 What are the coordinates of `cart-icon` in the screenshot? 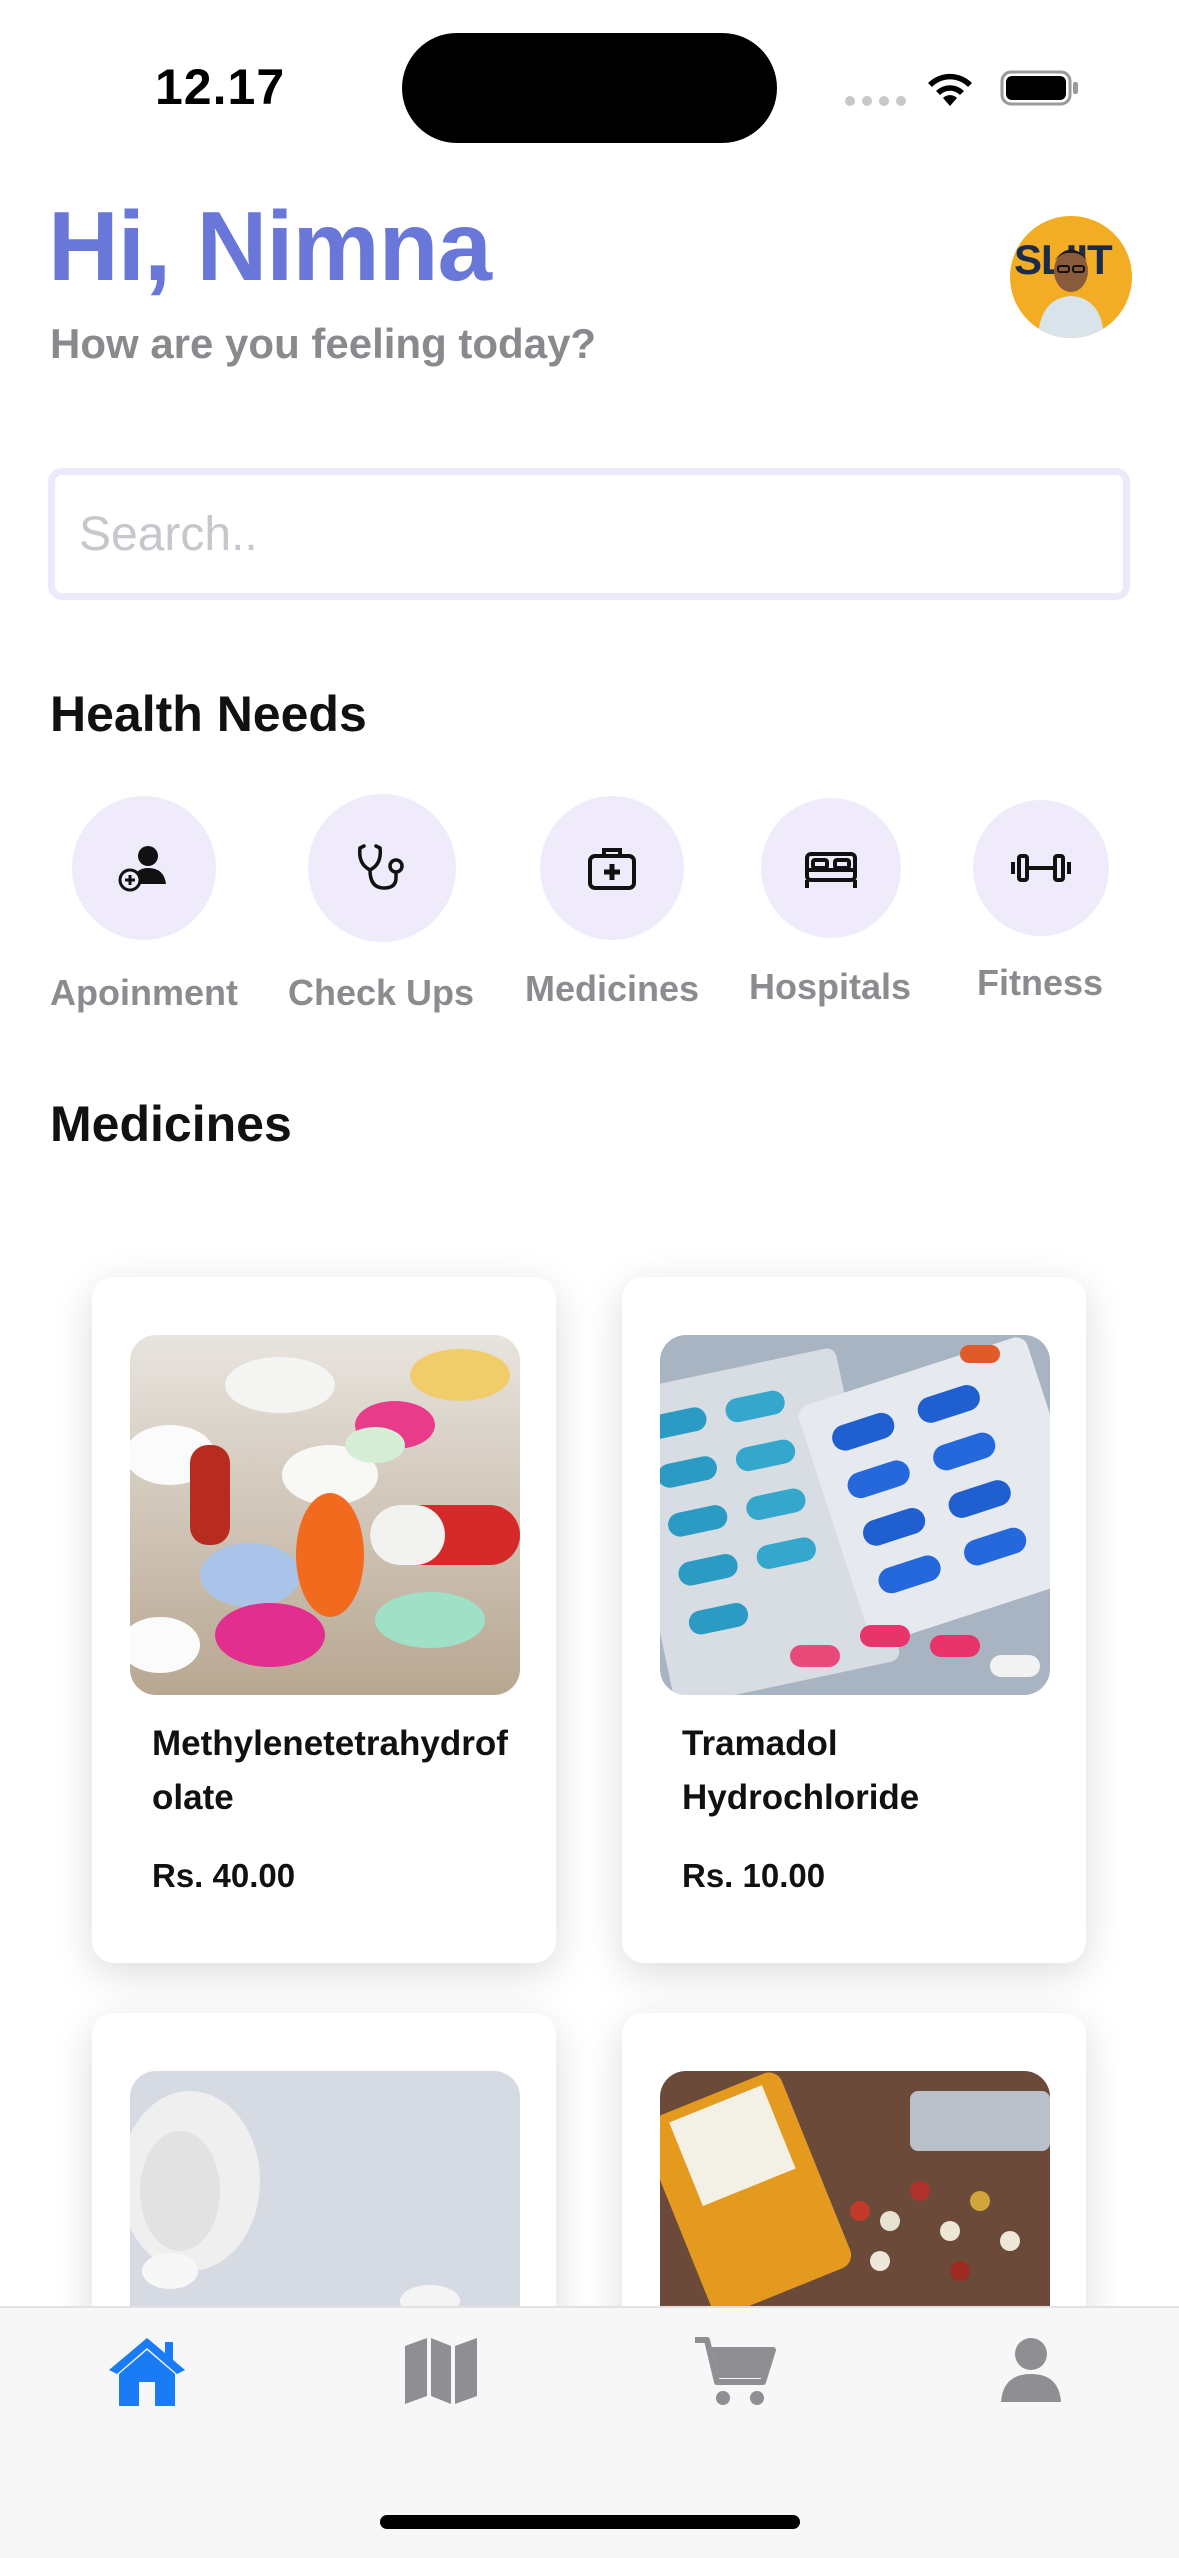 It's located at (735, 2371).